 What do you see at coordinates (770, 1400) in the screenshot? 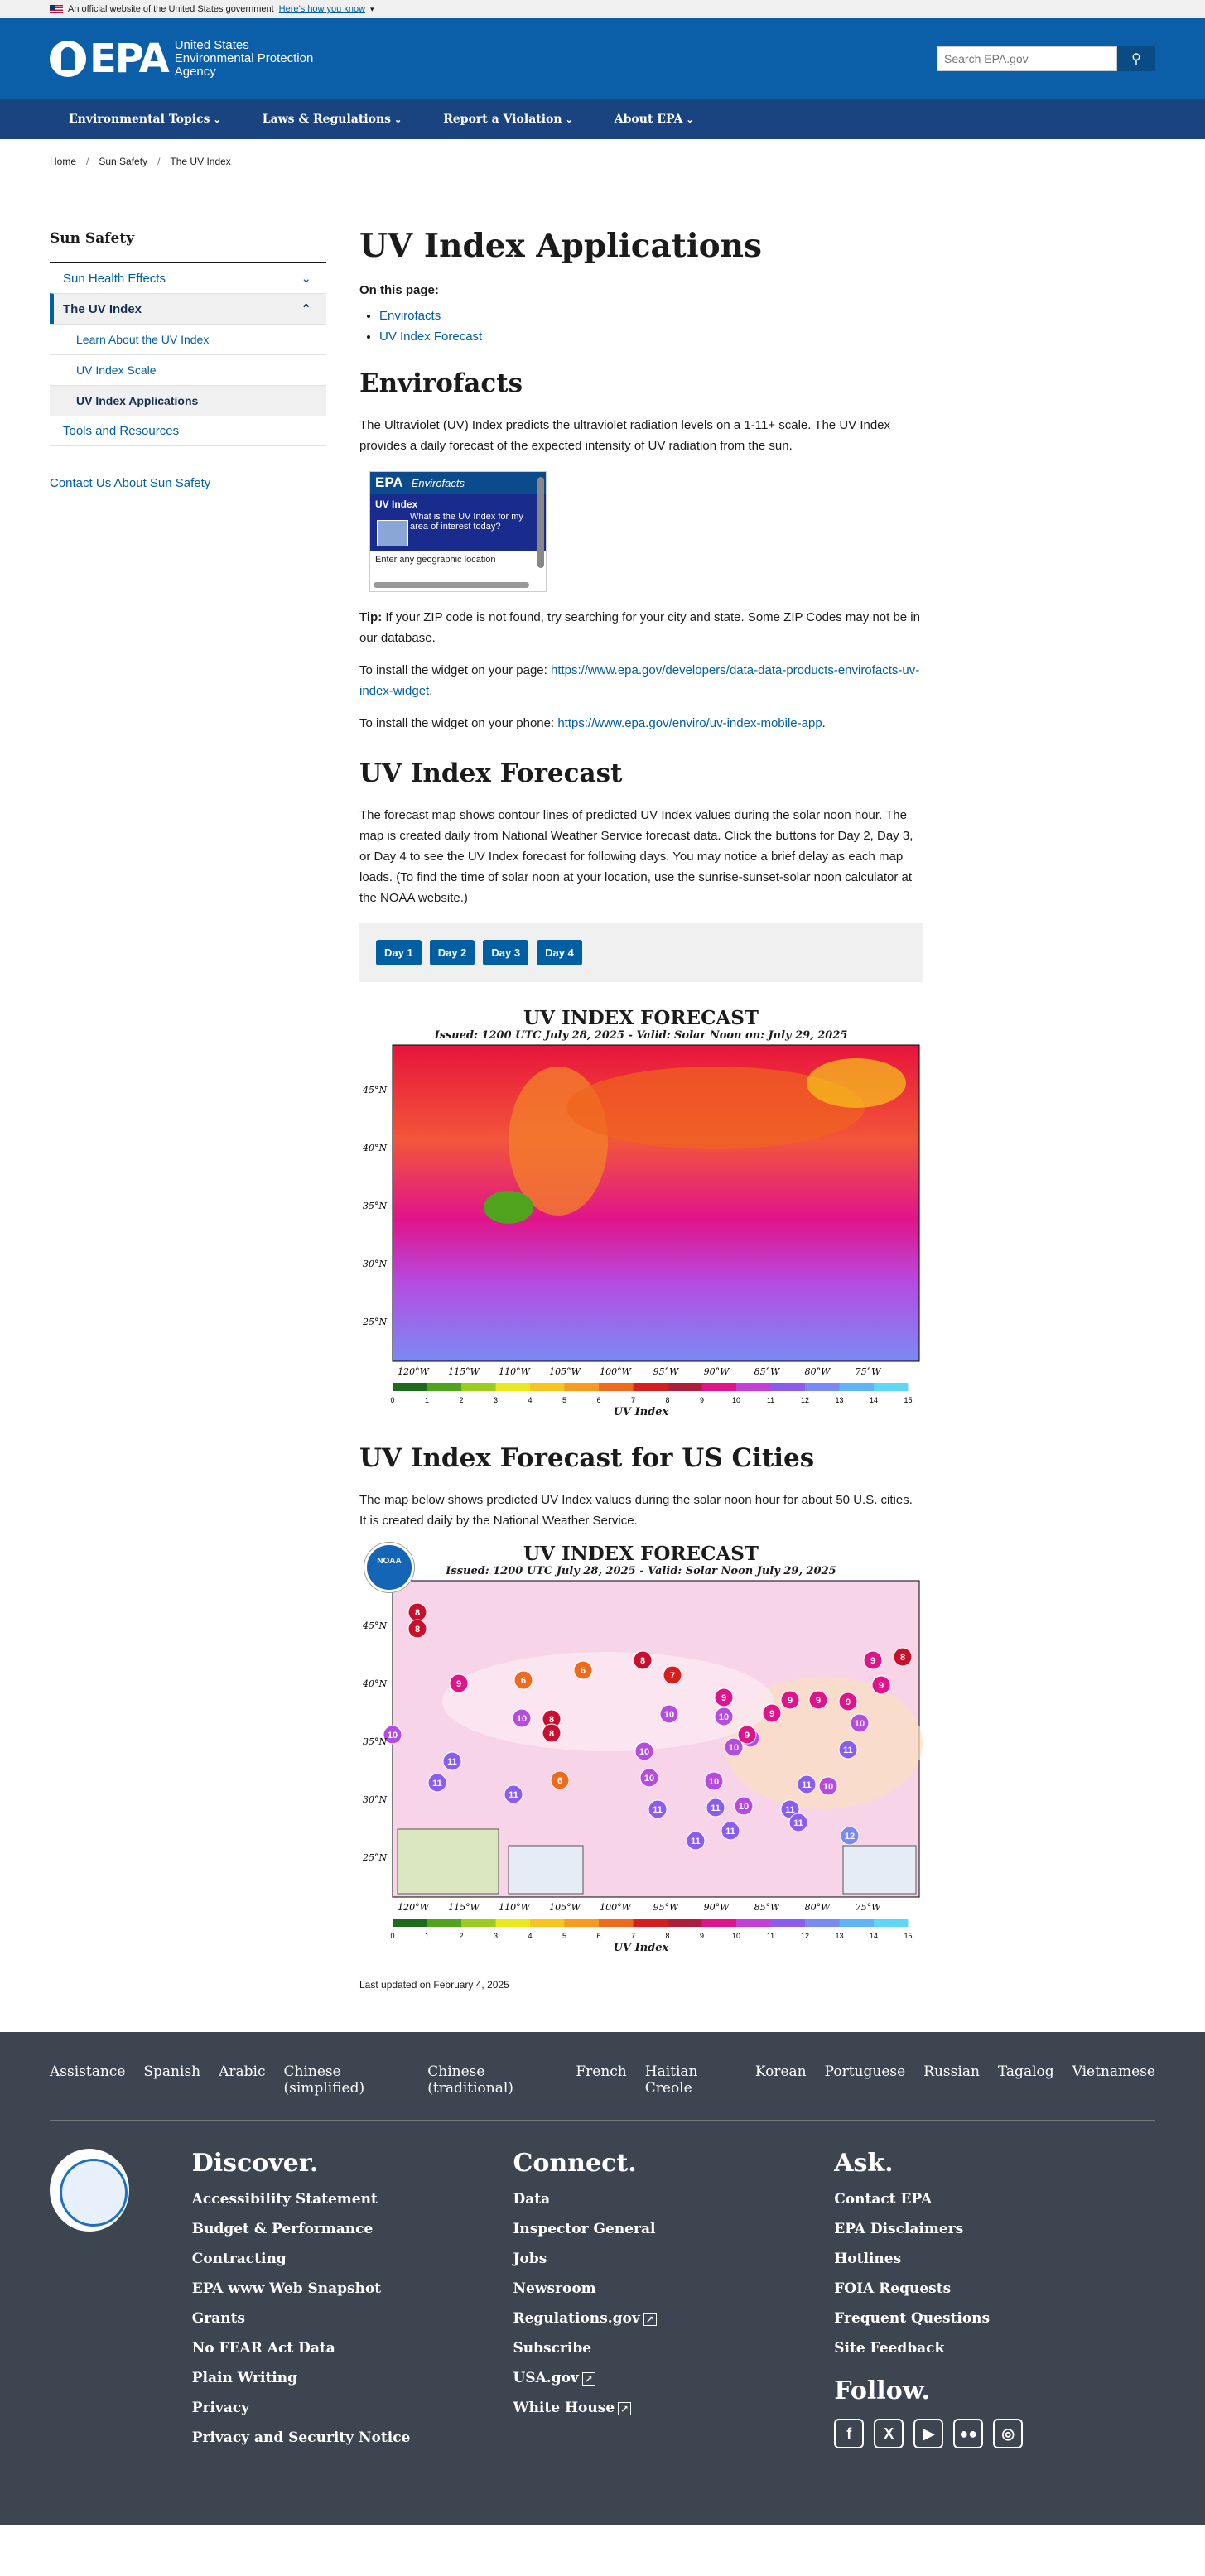
I see `scale-label: 11` at bounding box center [770, 1400].